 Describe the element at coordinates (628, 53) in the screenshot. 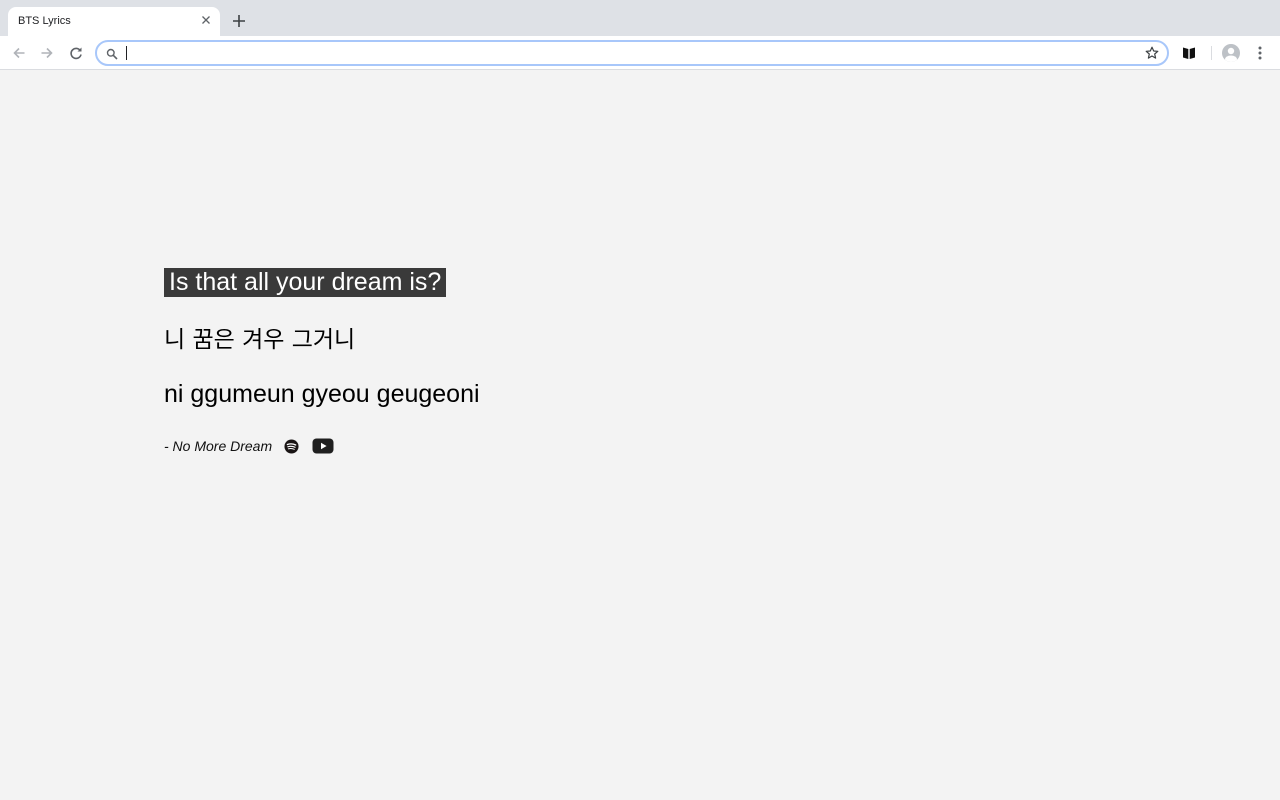

I see `address-input` at that location.